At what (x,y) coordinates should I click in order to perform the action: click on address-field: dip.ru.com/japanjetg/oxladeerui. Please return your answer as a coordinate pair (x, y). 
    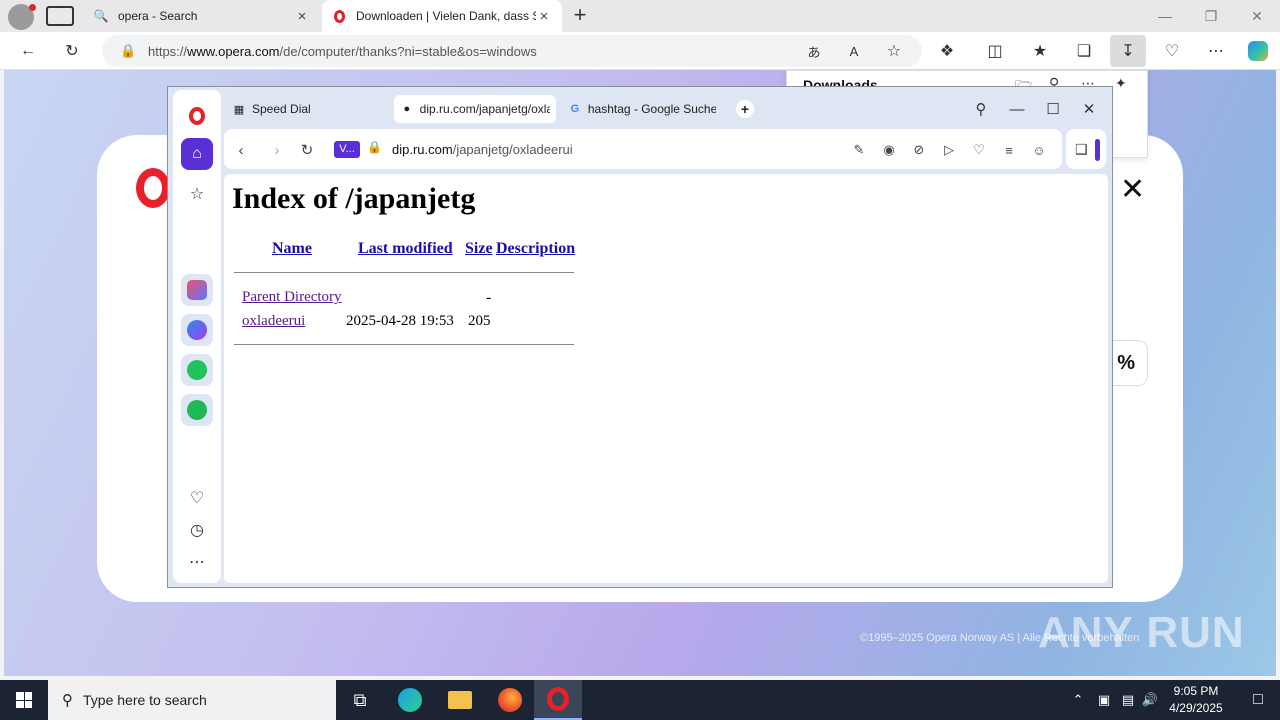
    Looking at the image, I should click on (482, 149).